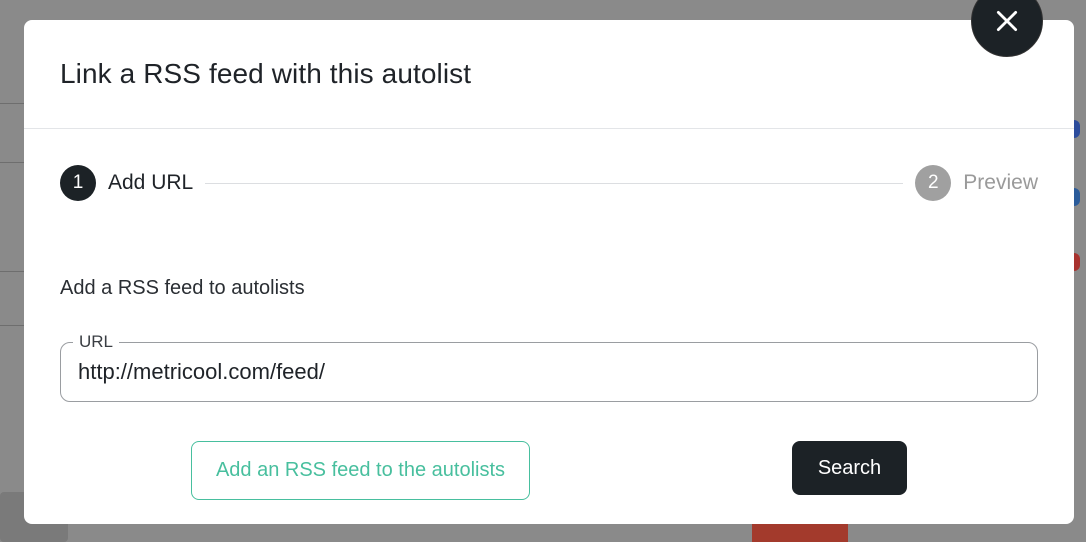  What do you see at coordinates (1000, 182) in the screenshot?
I see `step-2-label: Preview` at bounding box center [1000, 182].